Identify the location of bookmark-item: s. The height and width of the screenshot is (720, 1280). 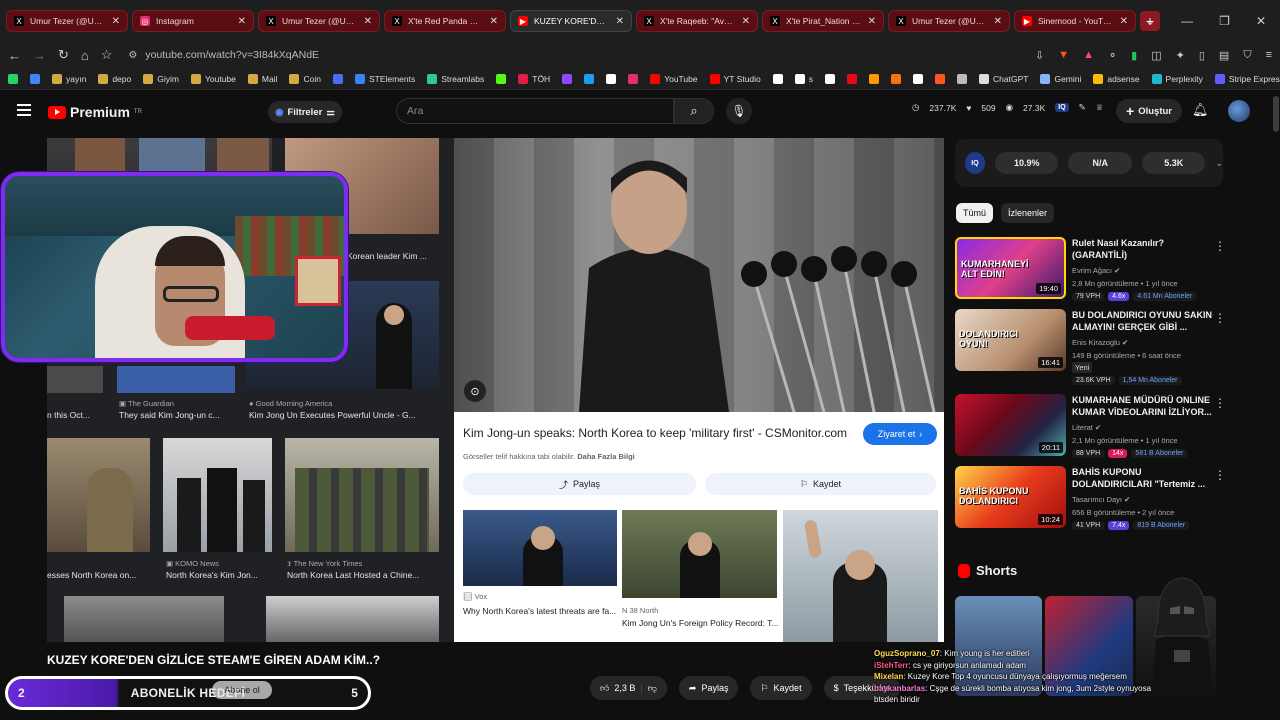
(803, 78).